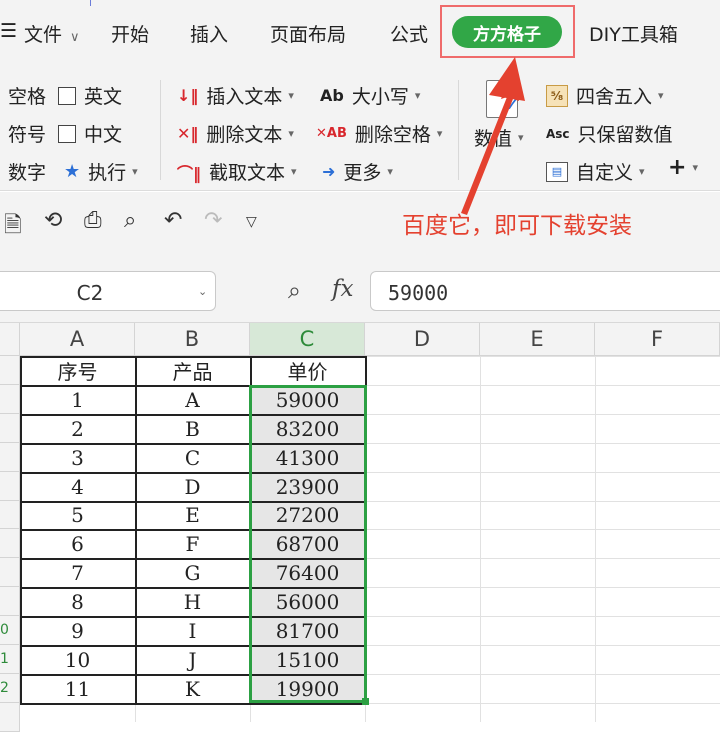 The height and width of the screenshot is (732, 720). I want to click on table-cell: G, so click(192, 572).